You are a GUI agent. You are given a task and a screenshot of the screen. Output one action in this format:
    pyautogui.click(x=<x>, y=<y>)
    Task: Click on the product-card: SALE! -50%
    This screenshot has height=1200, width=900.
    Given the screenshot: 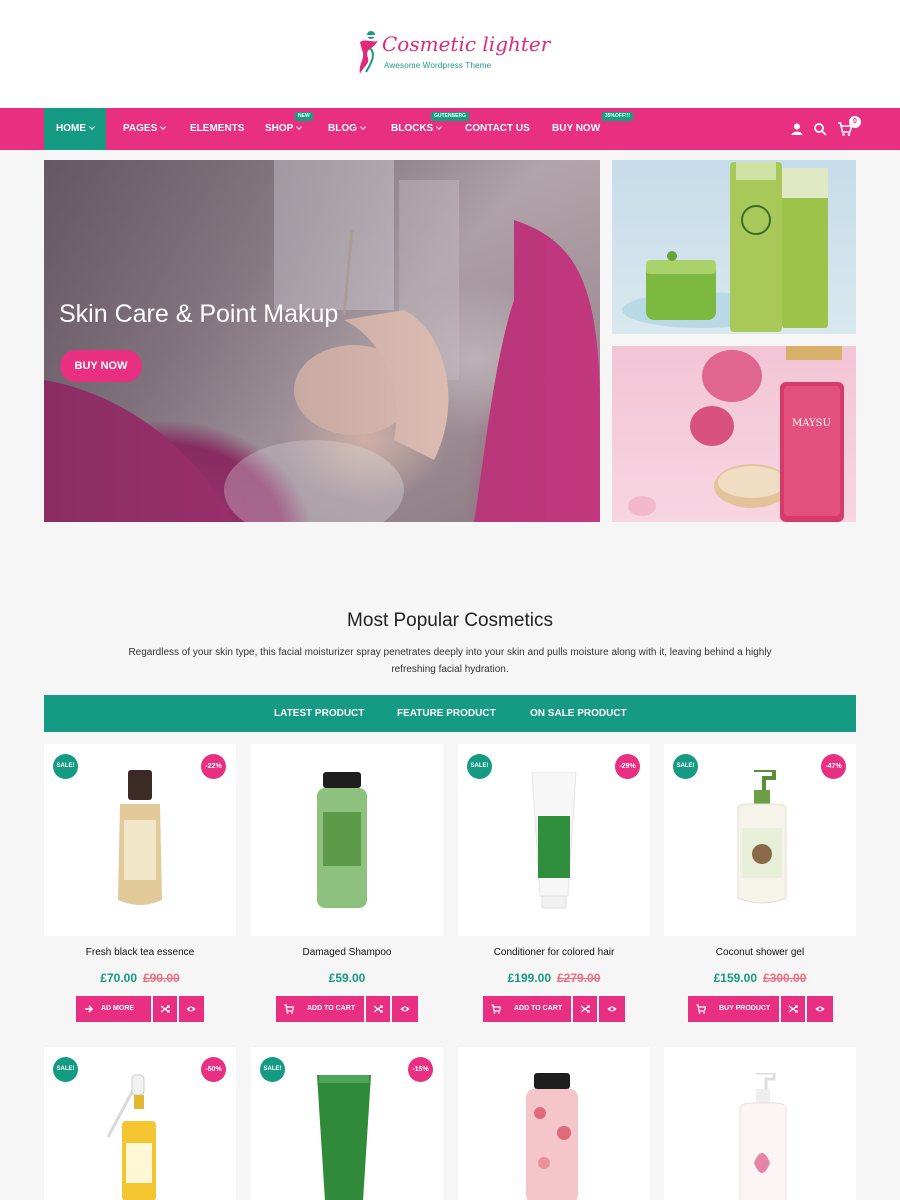 What is the action you would take?
    pyautogui.click(x=140, y=1123)
    